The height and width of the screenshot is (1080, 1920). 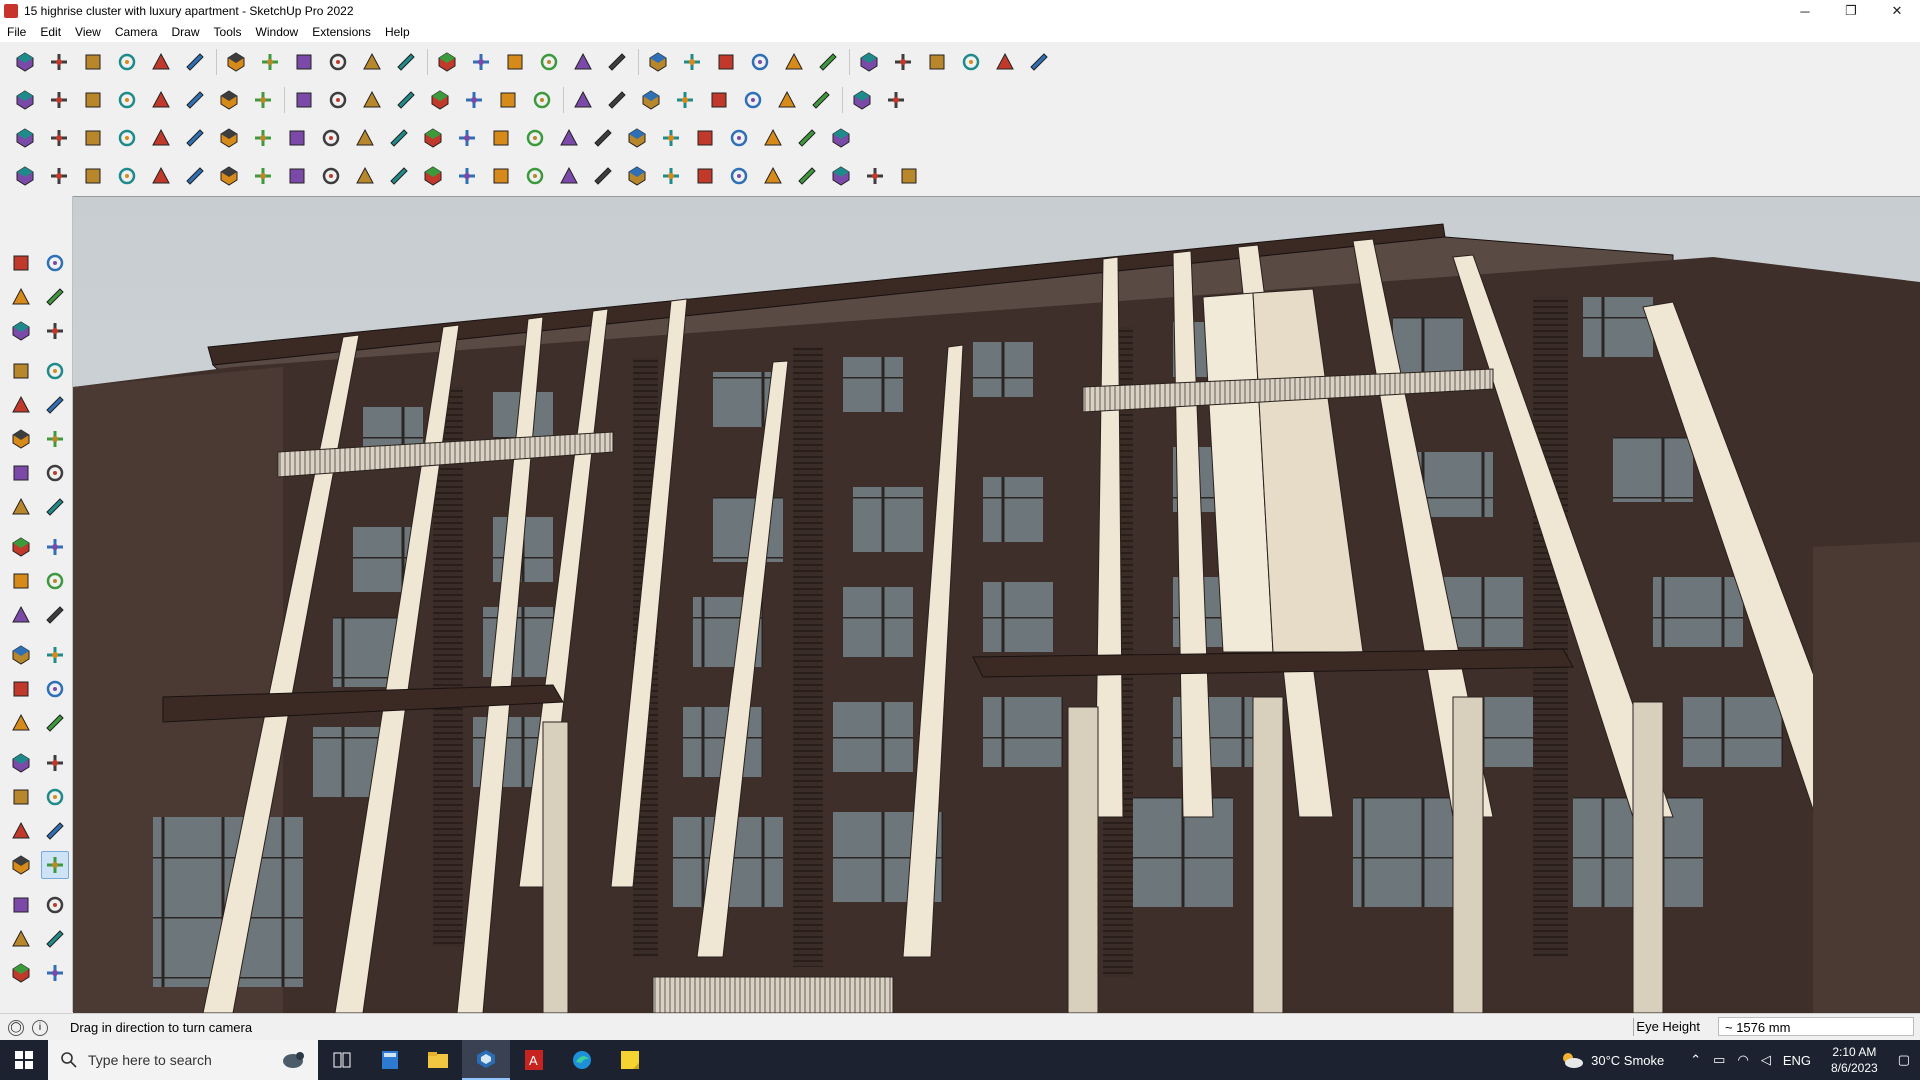 I want to click on fog-button, so click(x=583, y=100).